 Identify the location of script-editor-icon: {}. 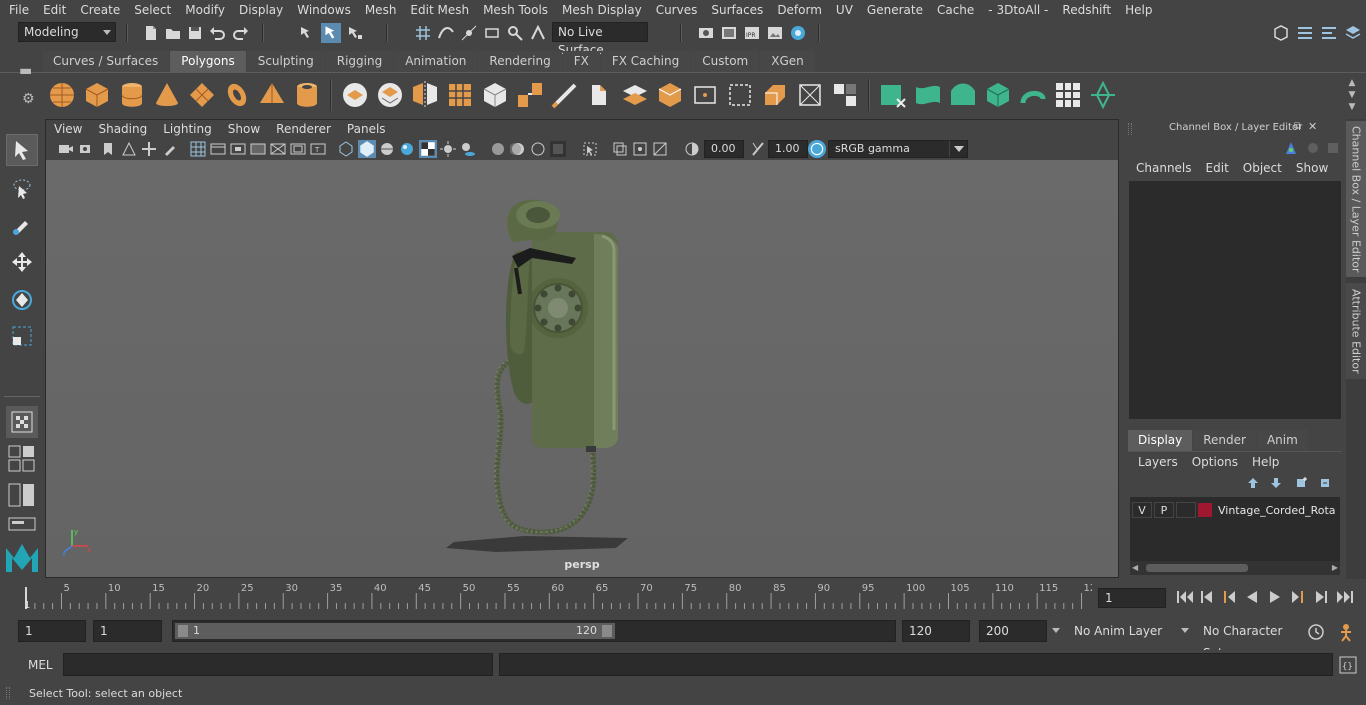
(1348, 665).